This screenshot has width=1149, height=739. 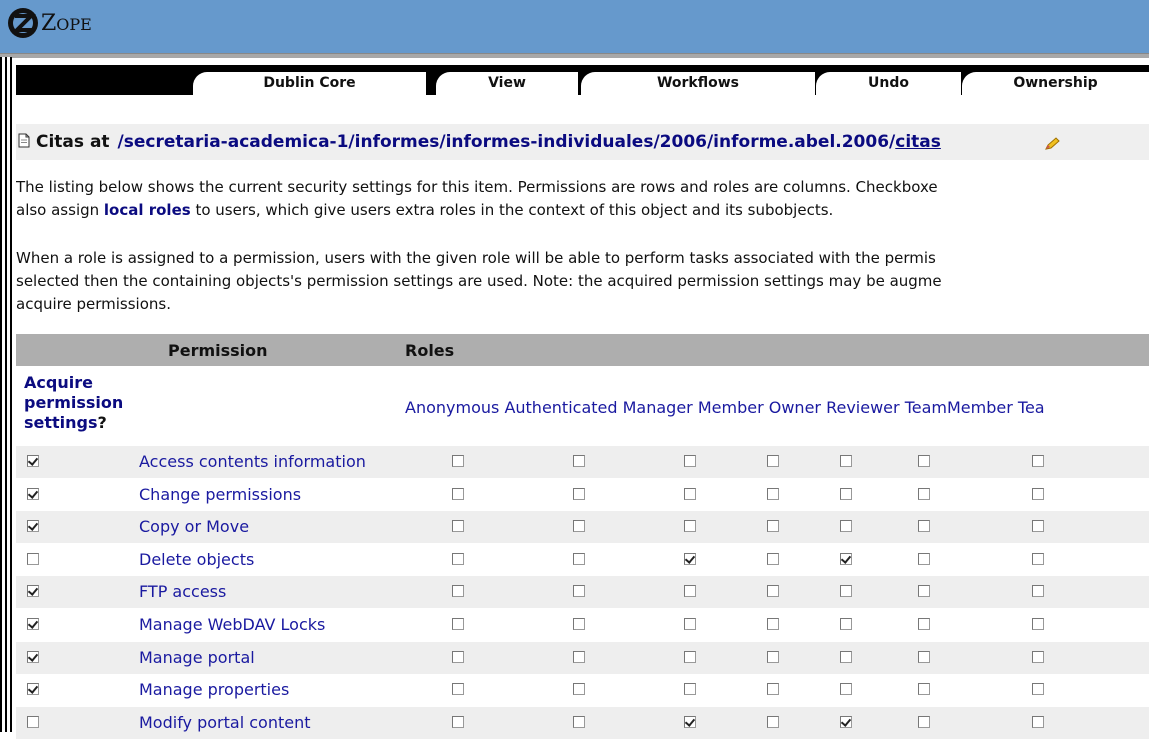 What do you see at coordinates (863, 407) in the screenshot?
I see `role-reviewer: Reviewer` at bounding box center [863, 407].